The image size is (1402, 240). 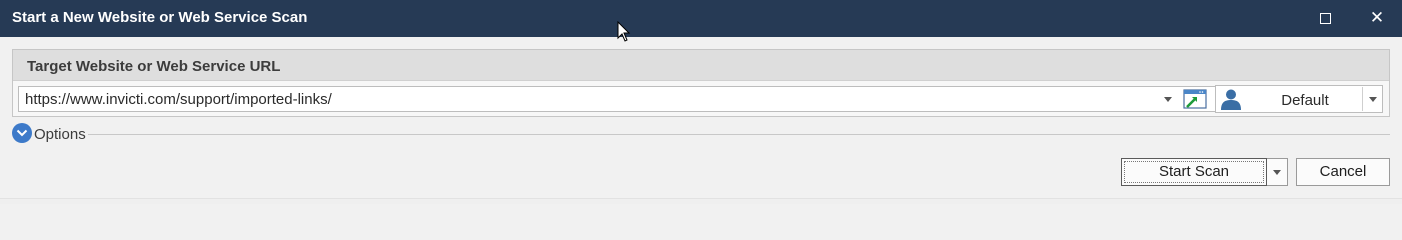 I want to click on url-input, so click(x=590, y=99).